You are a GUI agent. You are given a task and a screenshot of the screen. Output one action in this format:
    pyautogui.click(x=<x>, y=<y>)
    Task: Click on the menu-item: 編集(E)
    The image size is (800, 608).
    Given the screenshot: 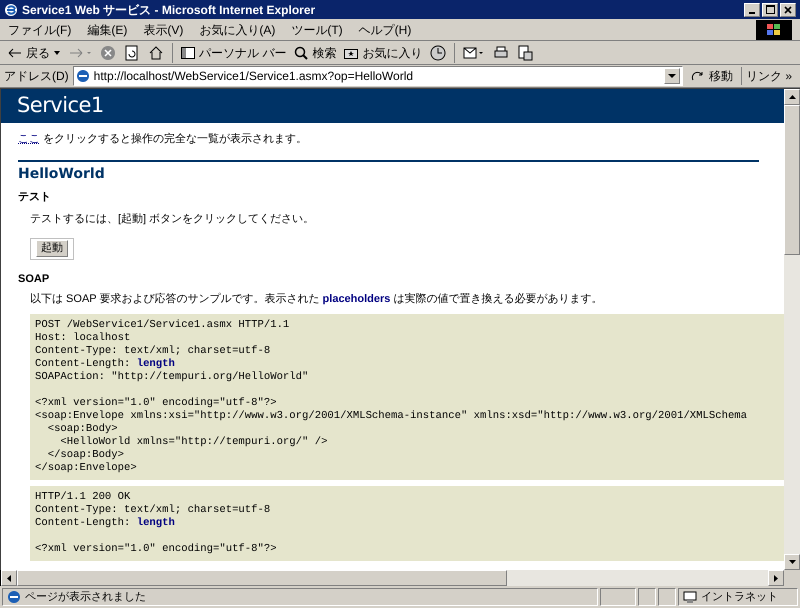 What is the action you would take?
    pyautogui.click(x=107, y=29)
    